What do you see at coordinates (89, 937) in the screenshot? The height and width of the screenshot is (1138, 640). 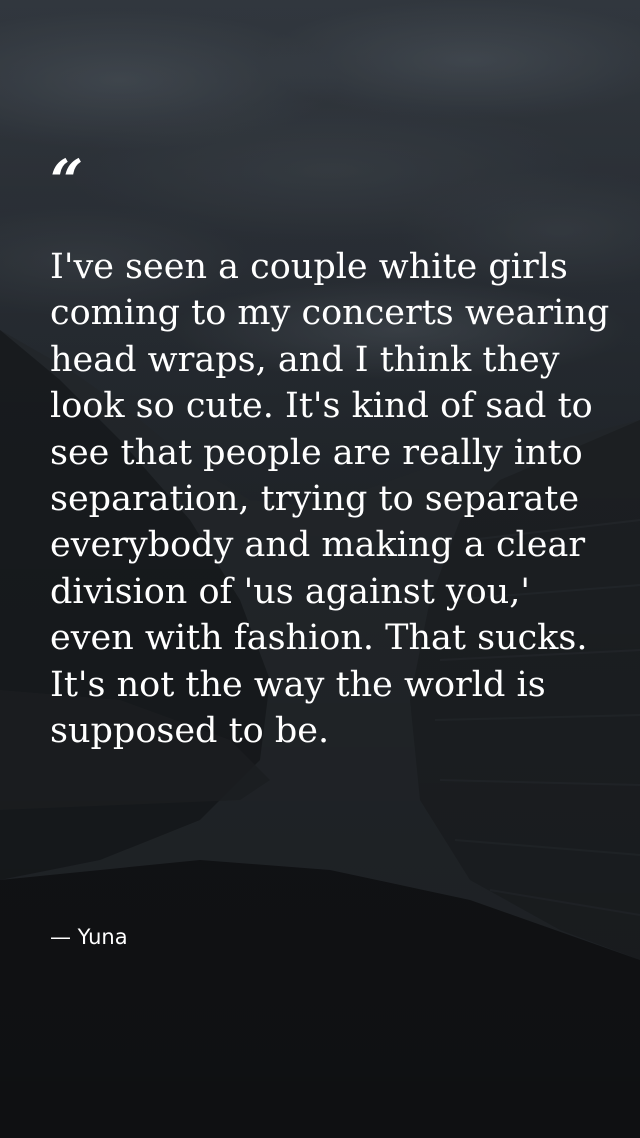 I see `quote-author: — Yuna` at bounding box center [89, 937].